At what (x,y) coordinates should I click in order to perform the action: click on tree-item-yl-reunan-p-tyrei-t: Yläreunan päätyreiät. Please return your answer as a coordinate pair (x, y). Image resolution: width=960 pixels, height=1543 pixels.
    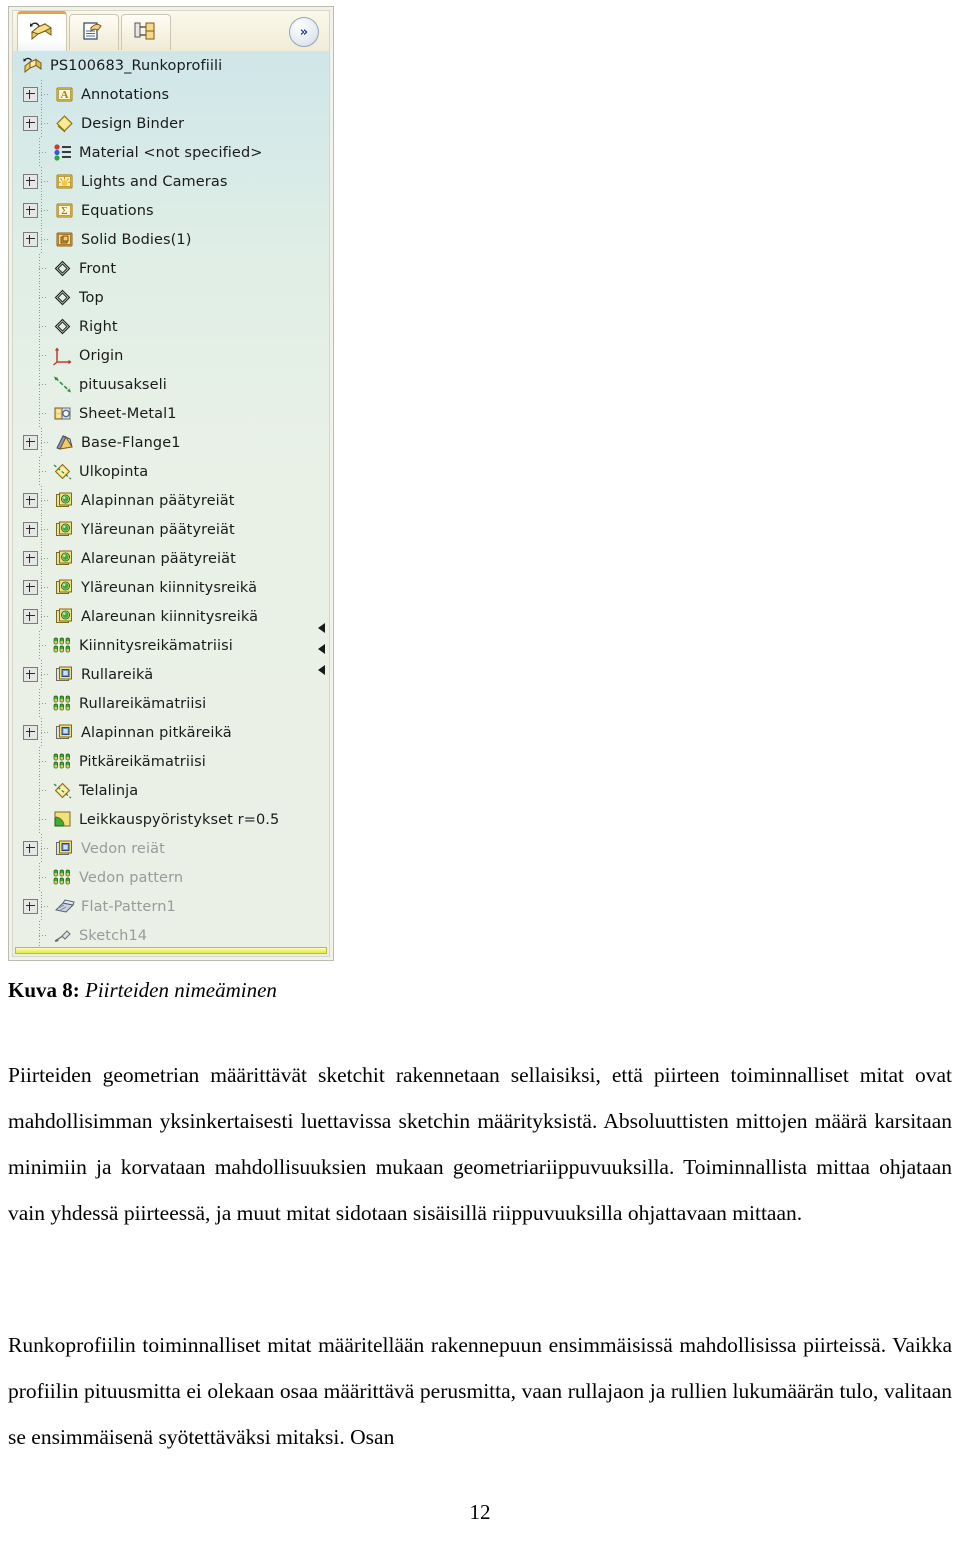
    Looking at the image, I should click on (171, 529).